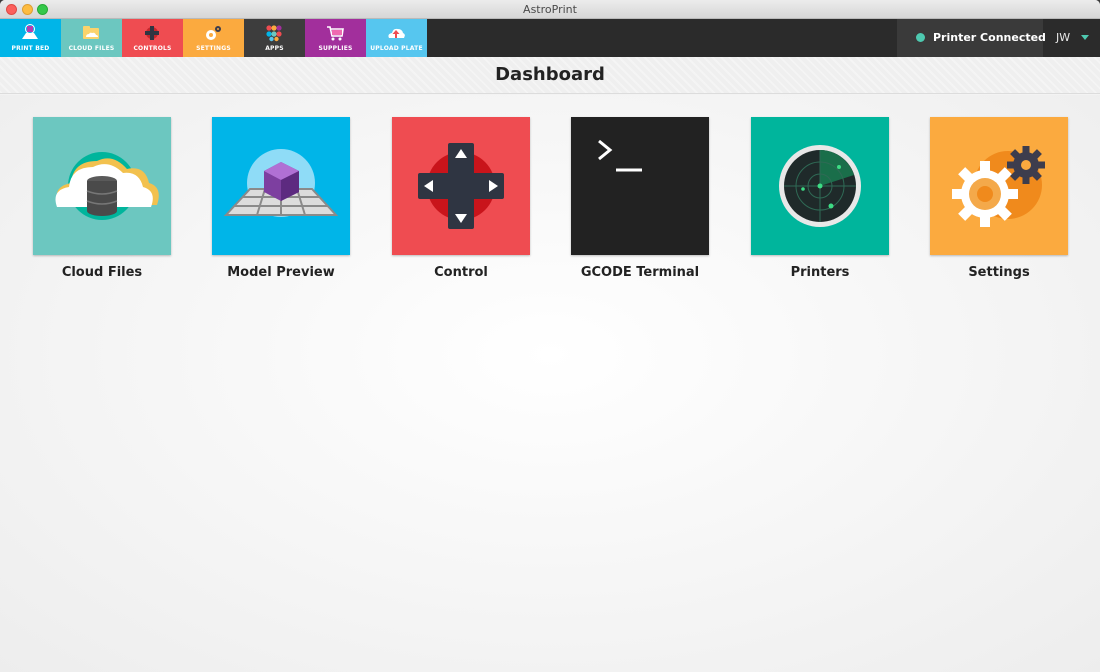 The image size is (1100, 672). What do you see at coordinates (820, 272) in the screenshot?
I see `tile-label: Printers` at bounding box center [820, 272].